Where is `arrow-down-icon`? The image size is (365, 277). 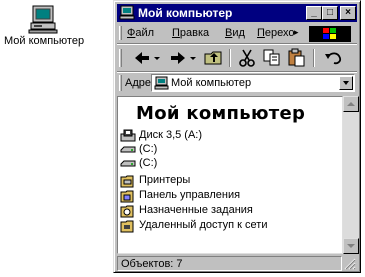
arrow-down-icon is located at coordinates (351, 246).